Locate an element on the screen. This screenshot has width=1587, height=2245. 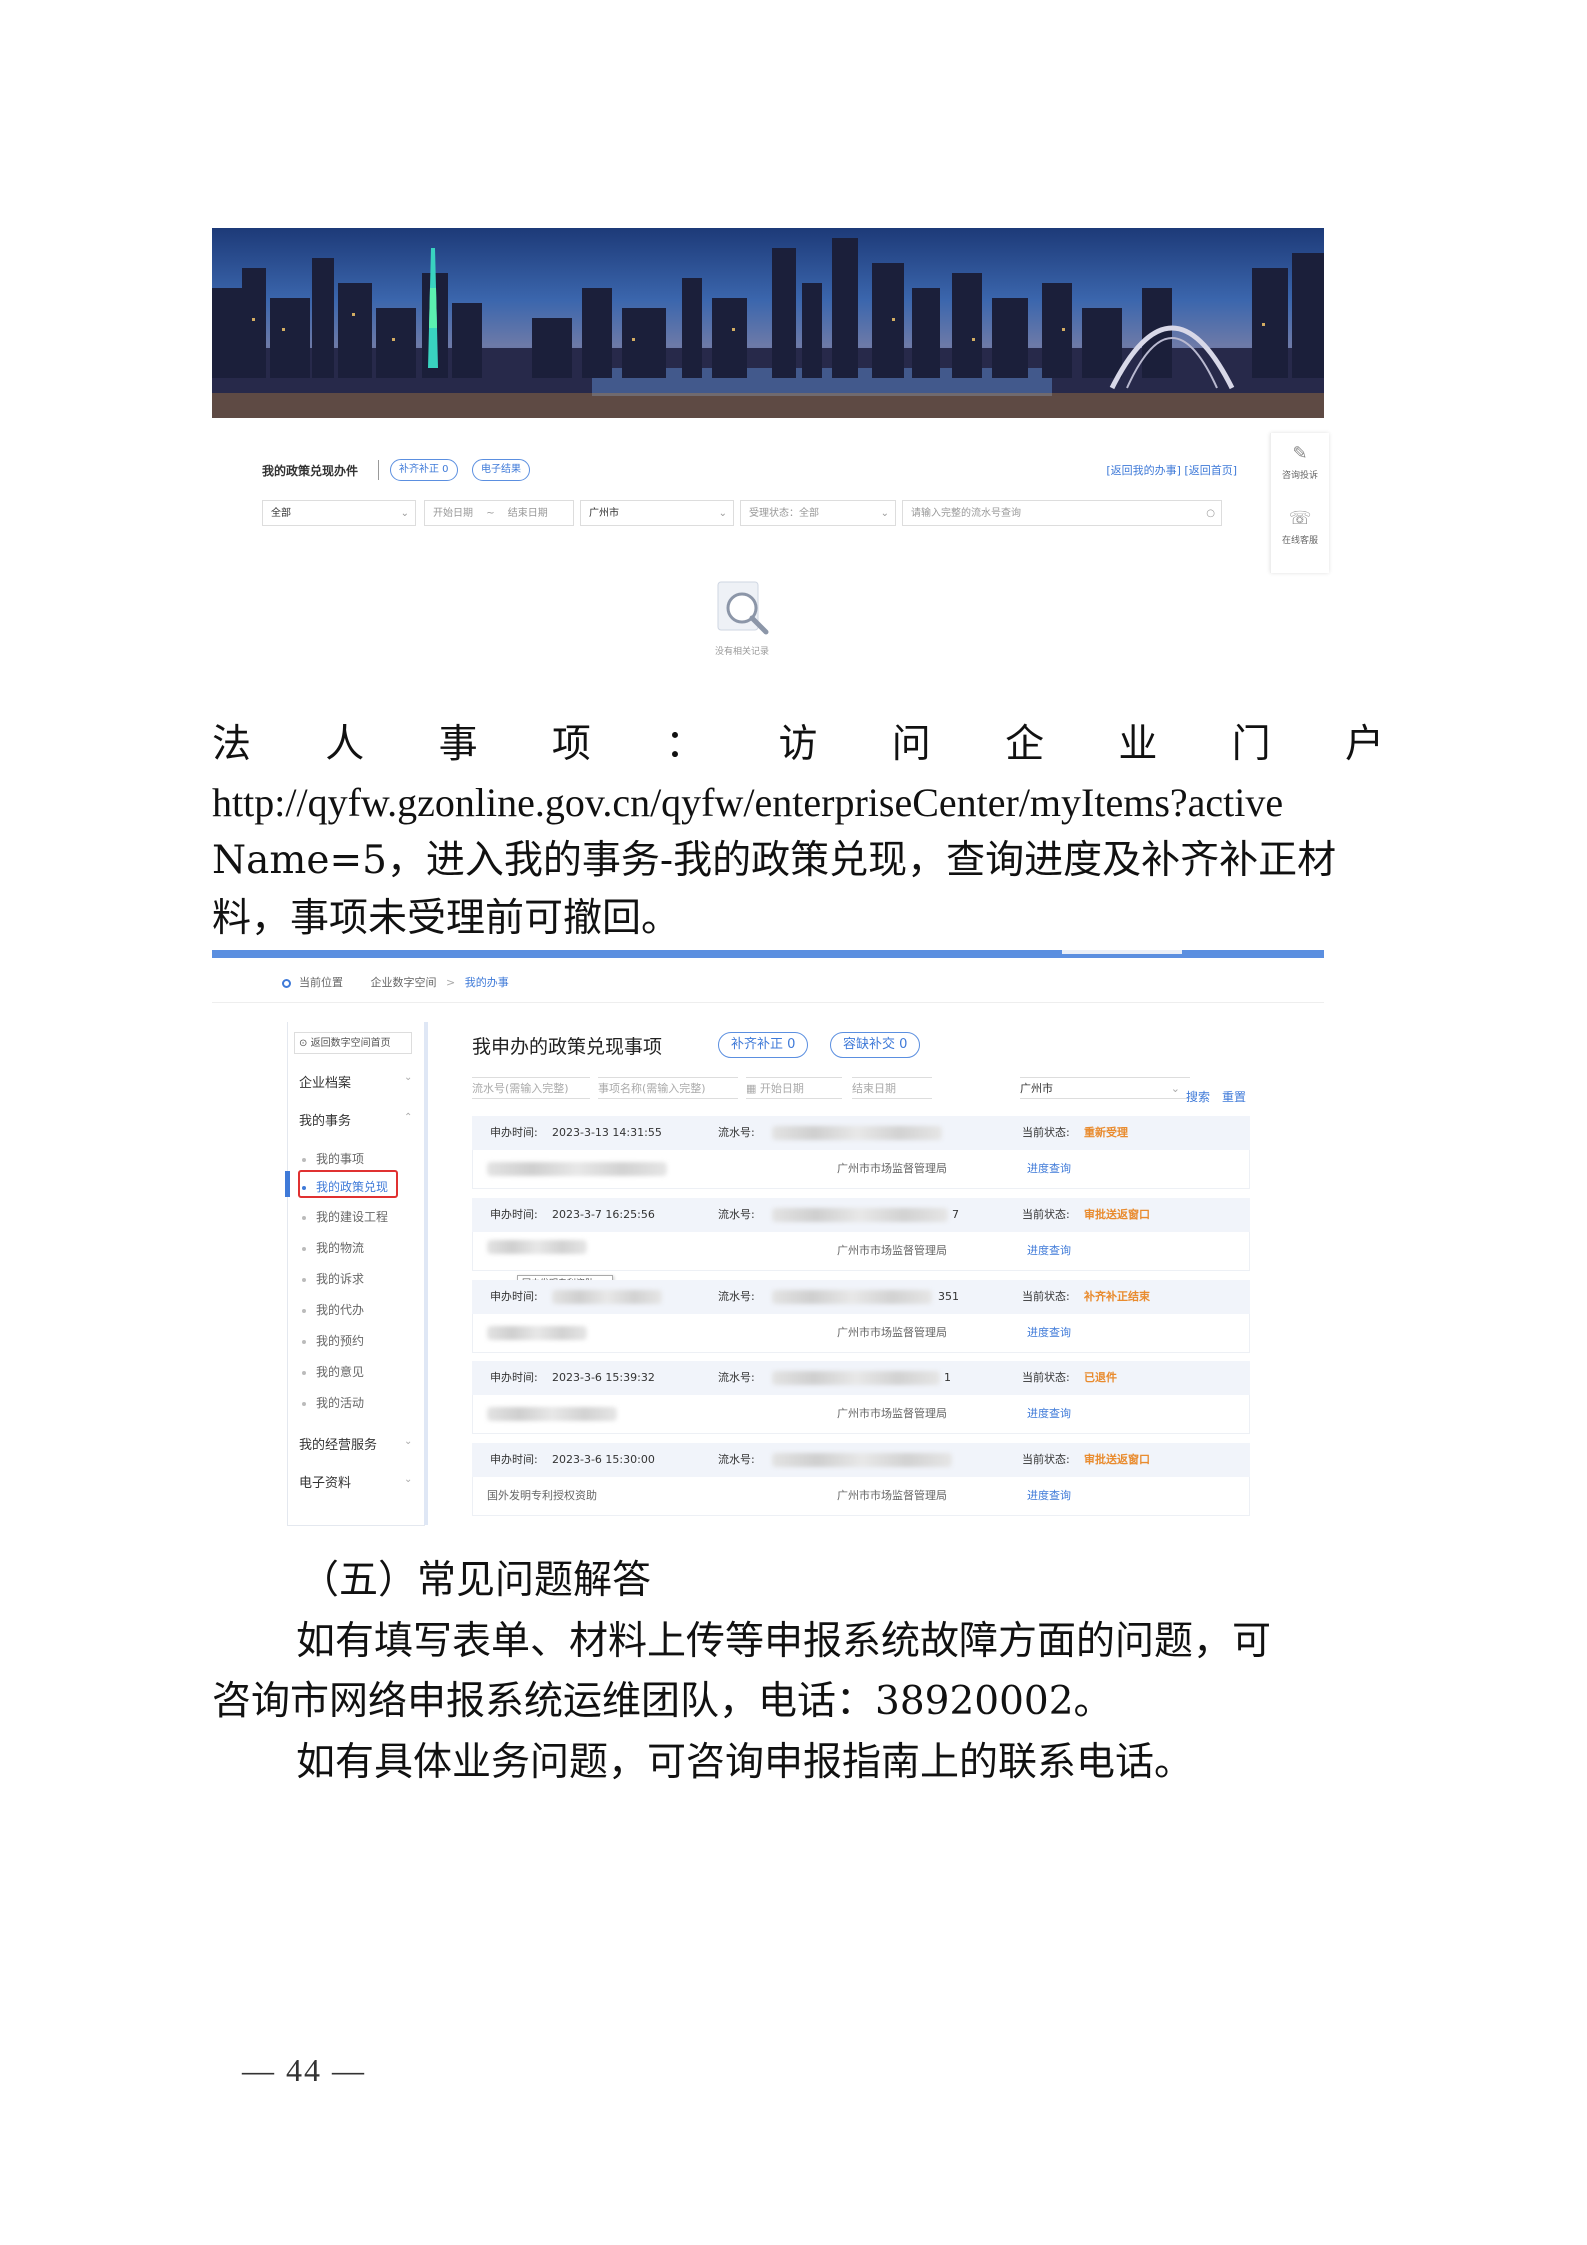
char: 访 is located at coordinates (798, 744).